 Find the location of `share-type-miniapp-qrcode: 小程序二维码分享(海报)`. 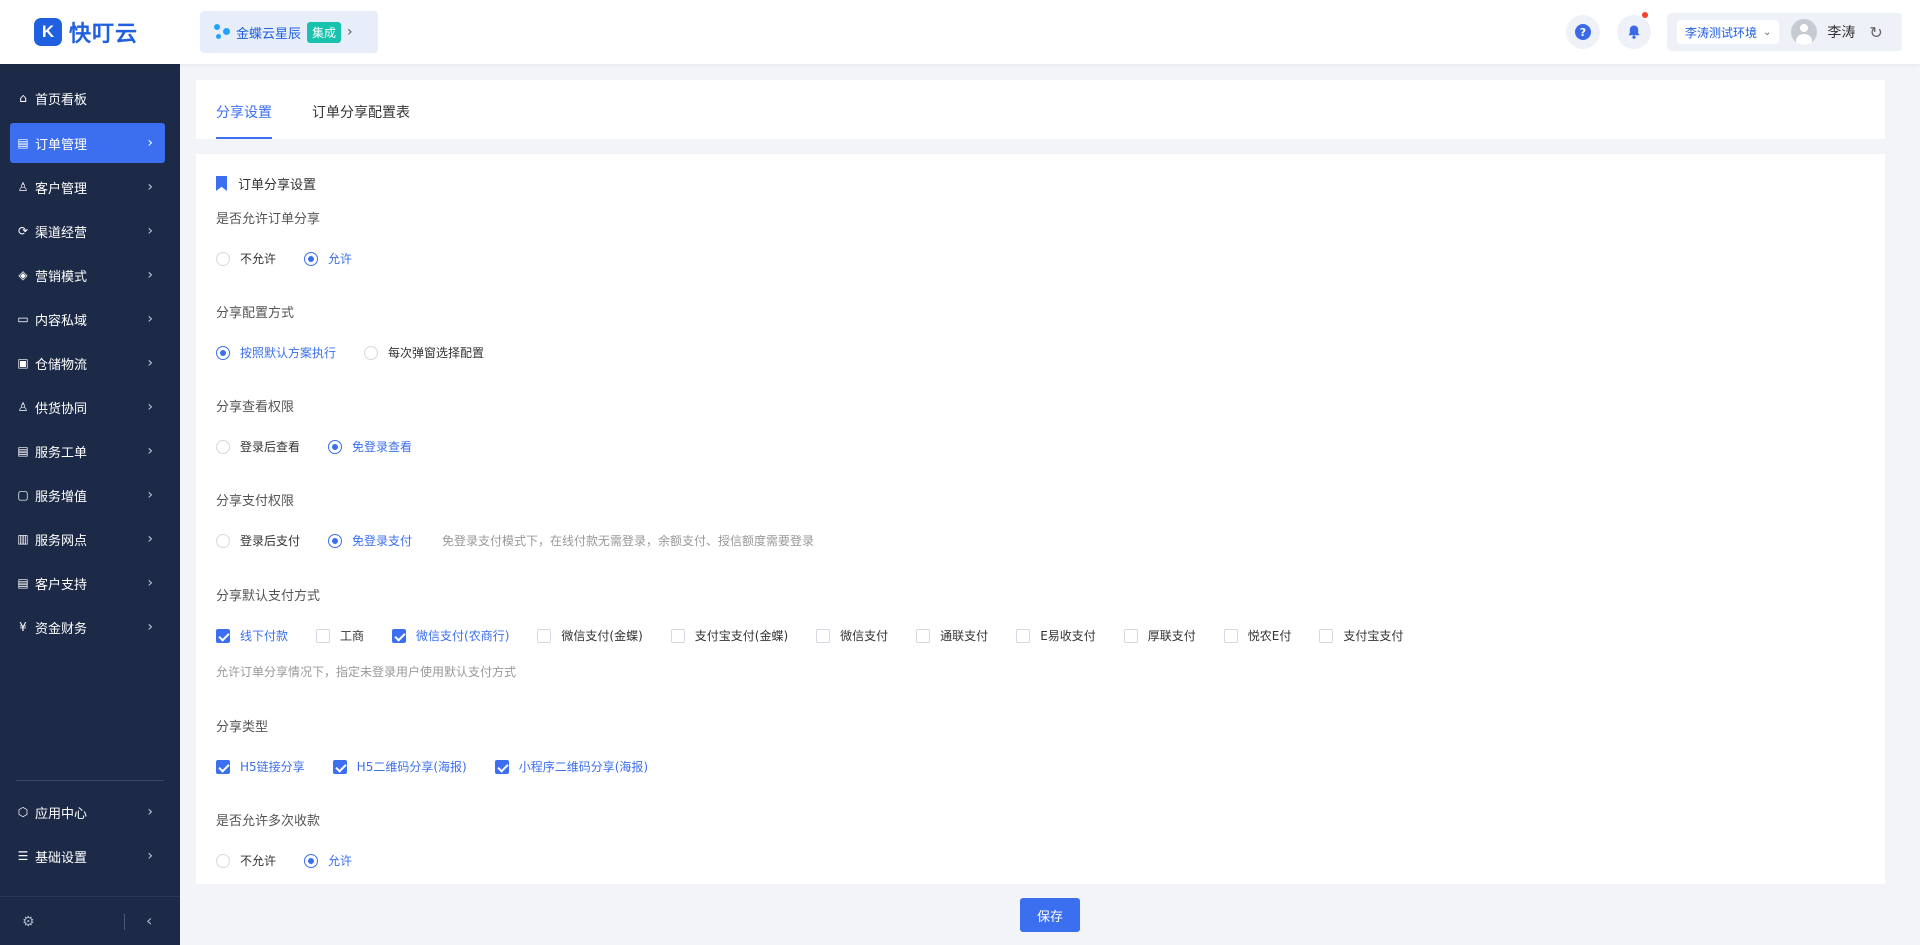

share-type-miniapp-qrcode: 小程序二维码分享(海报) is located at coordinates (571, 766).